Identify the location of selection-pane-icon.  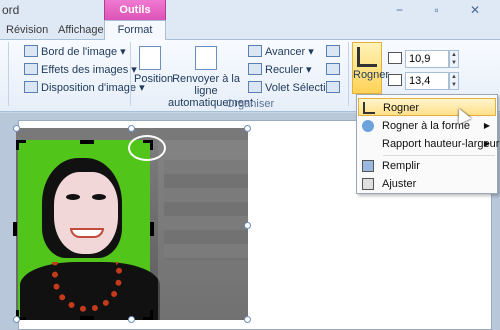
(255, 87).